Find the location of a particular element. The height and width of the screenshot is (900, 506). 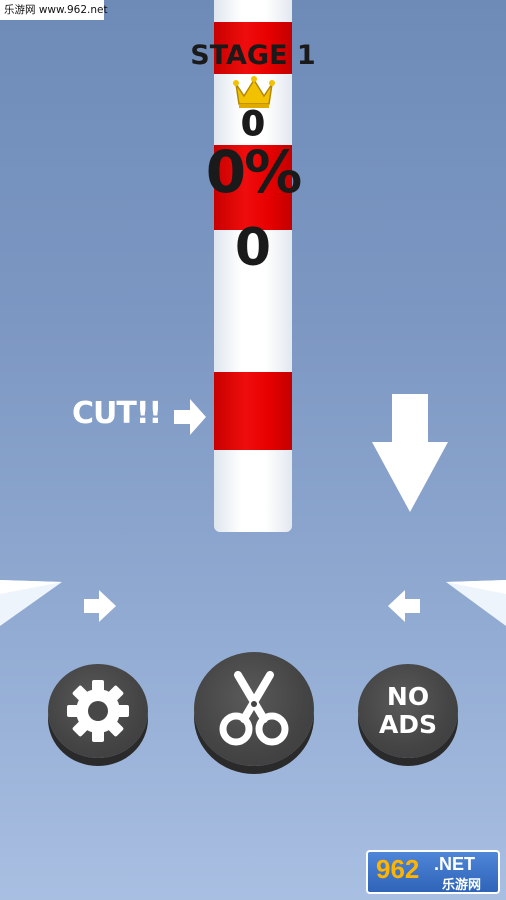

left-blade is located at coordinates (31, 603).